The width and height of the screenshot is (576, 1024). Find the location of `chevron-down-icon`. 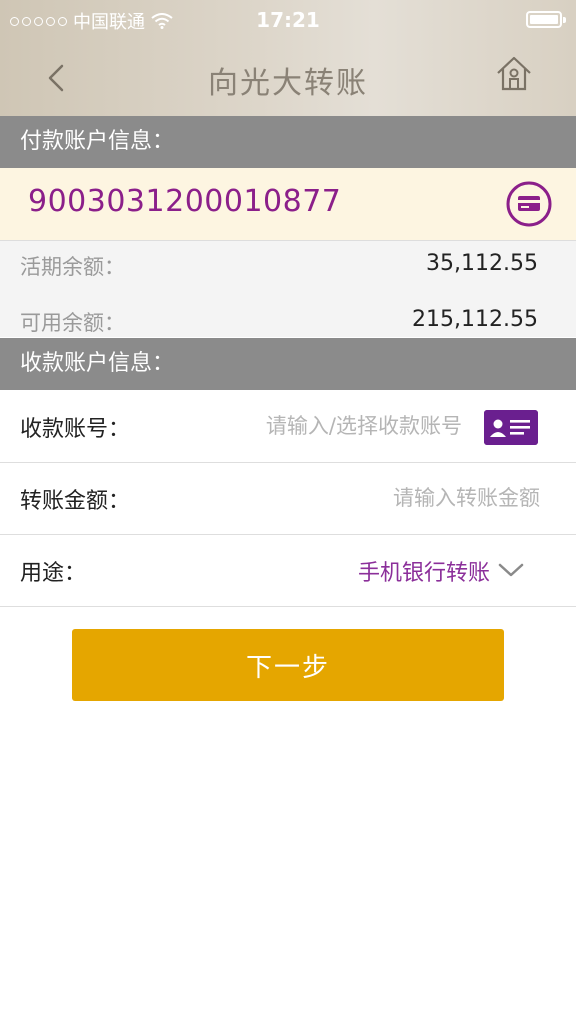

chevron-down-icon is located at coordinates (511, 570).